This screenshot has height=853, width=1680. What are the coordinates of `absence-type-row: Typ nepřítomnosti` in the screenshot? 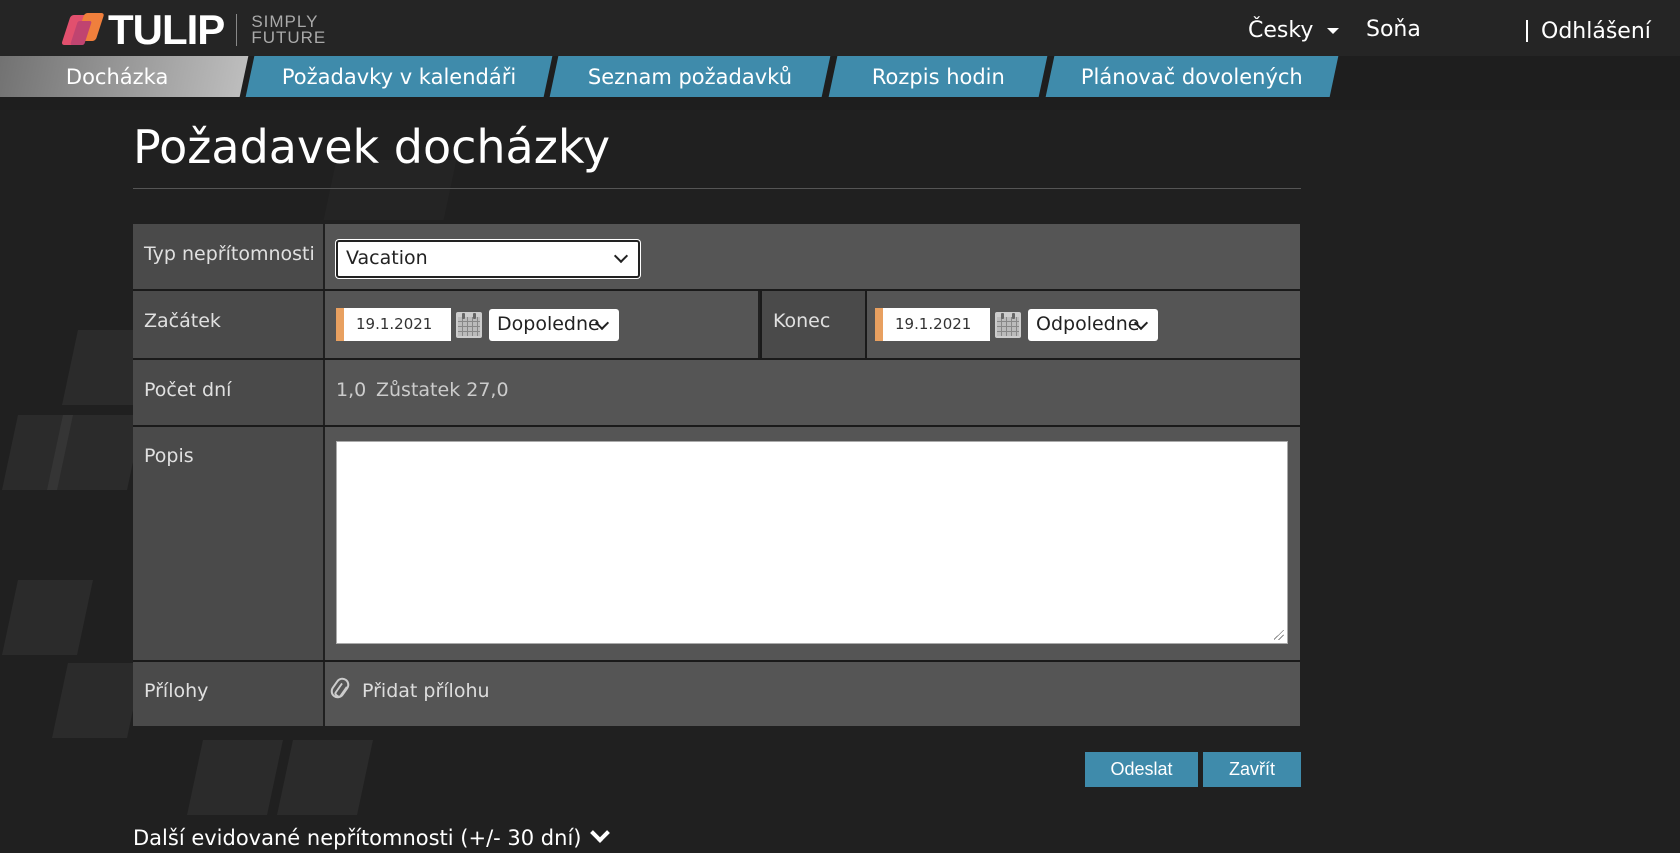 It's located at (716, 256).